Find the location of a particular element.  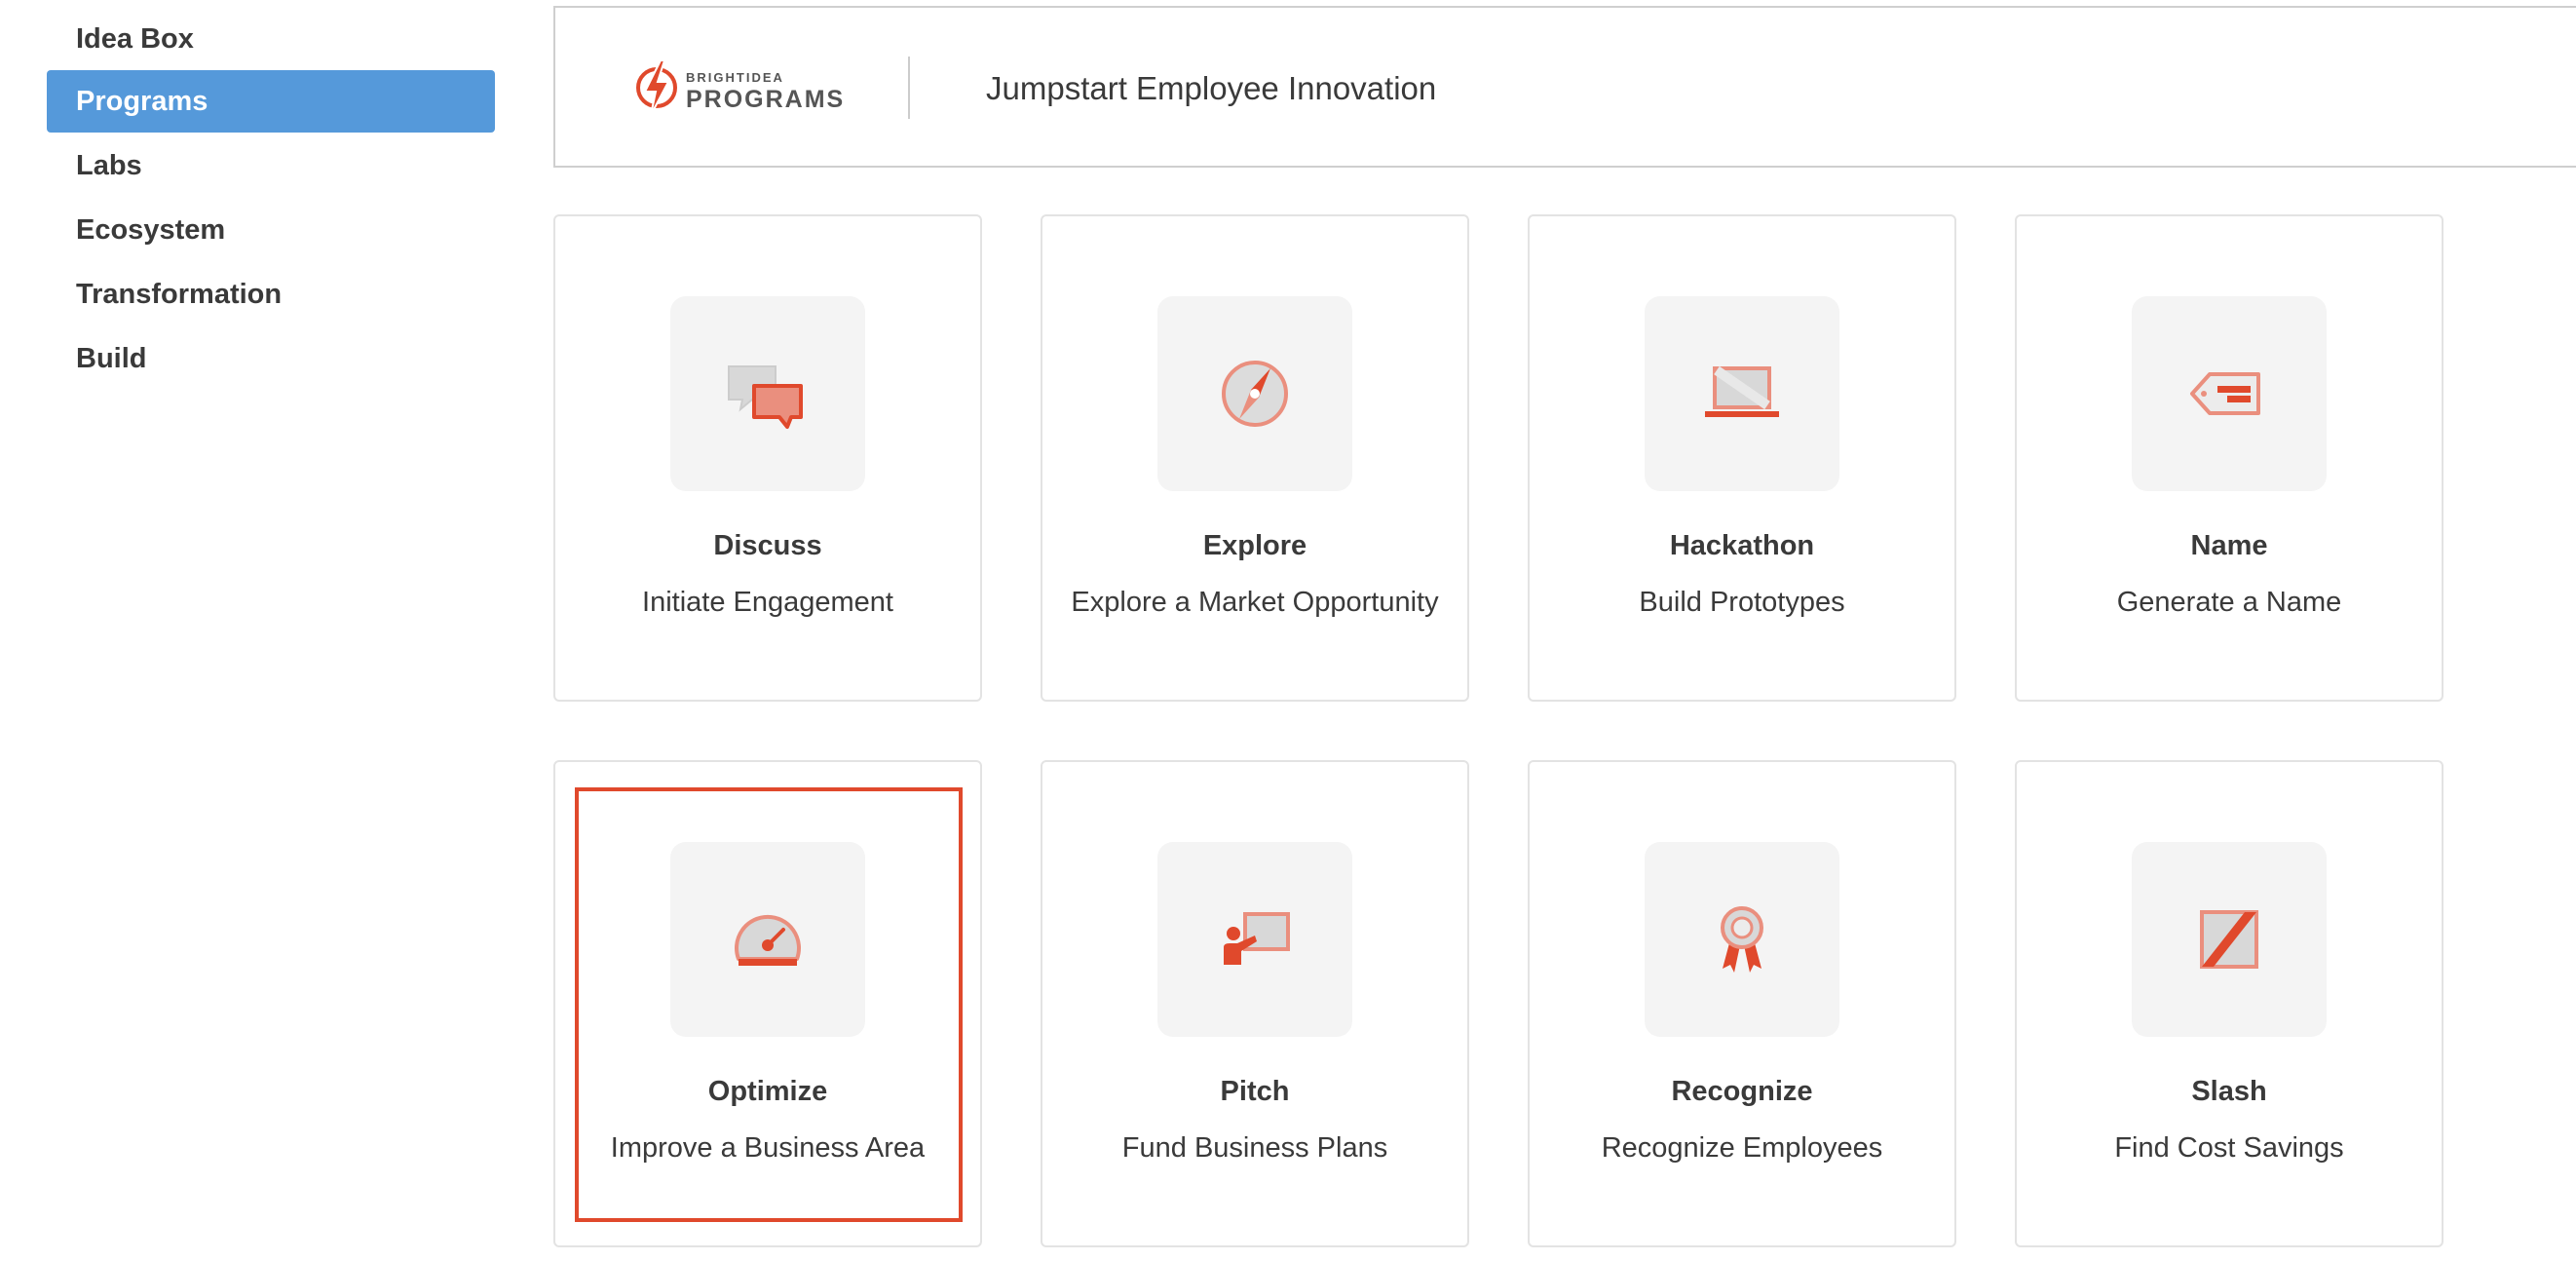

sidebar-item-labs: Labs is located at coordinates (271, 165).